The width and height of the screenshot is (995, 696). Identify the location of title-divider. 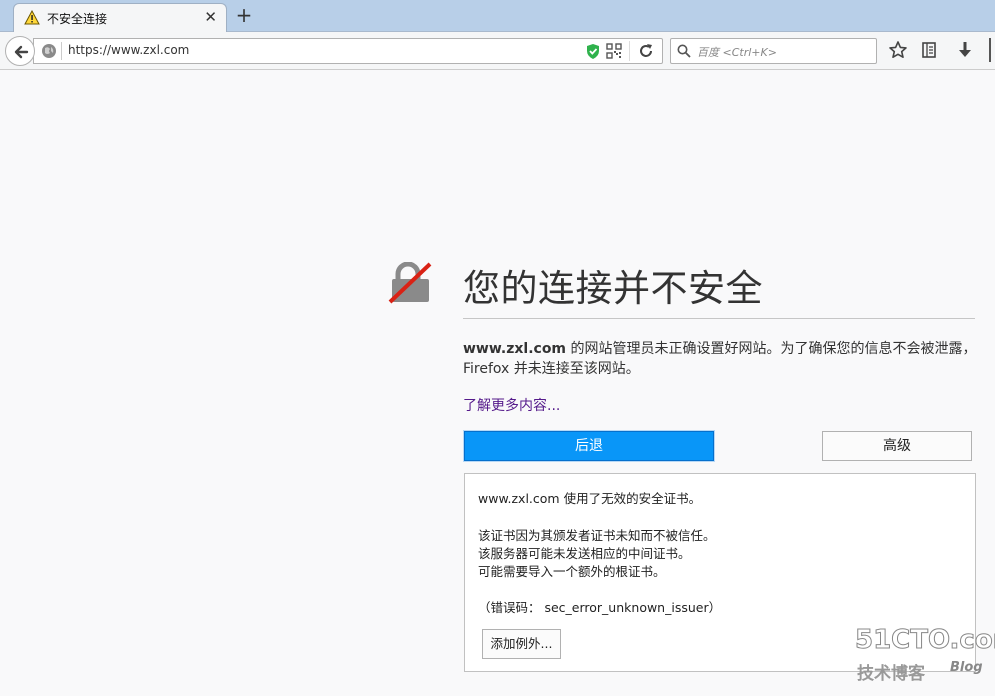
(719, 318).